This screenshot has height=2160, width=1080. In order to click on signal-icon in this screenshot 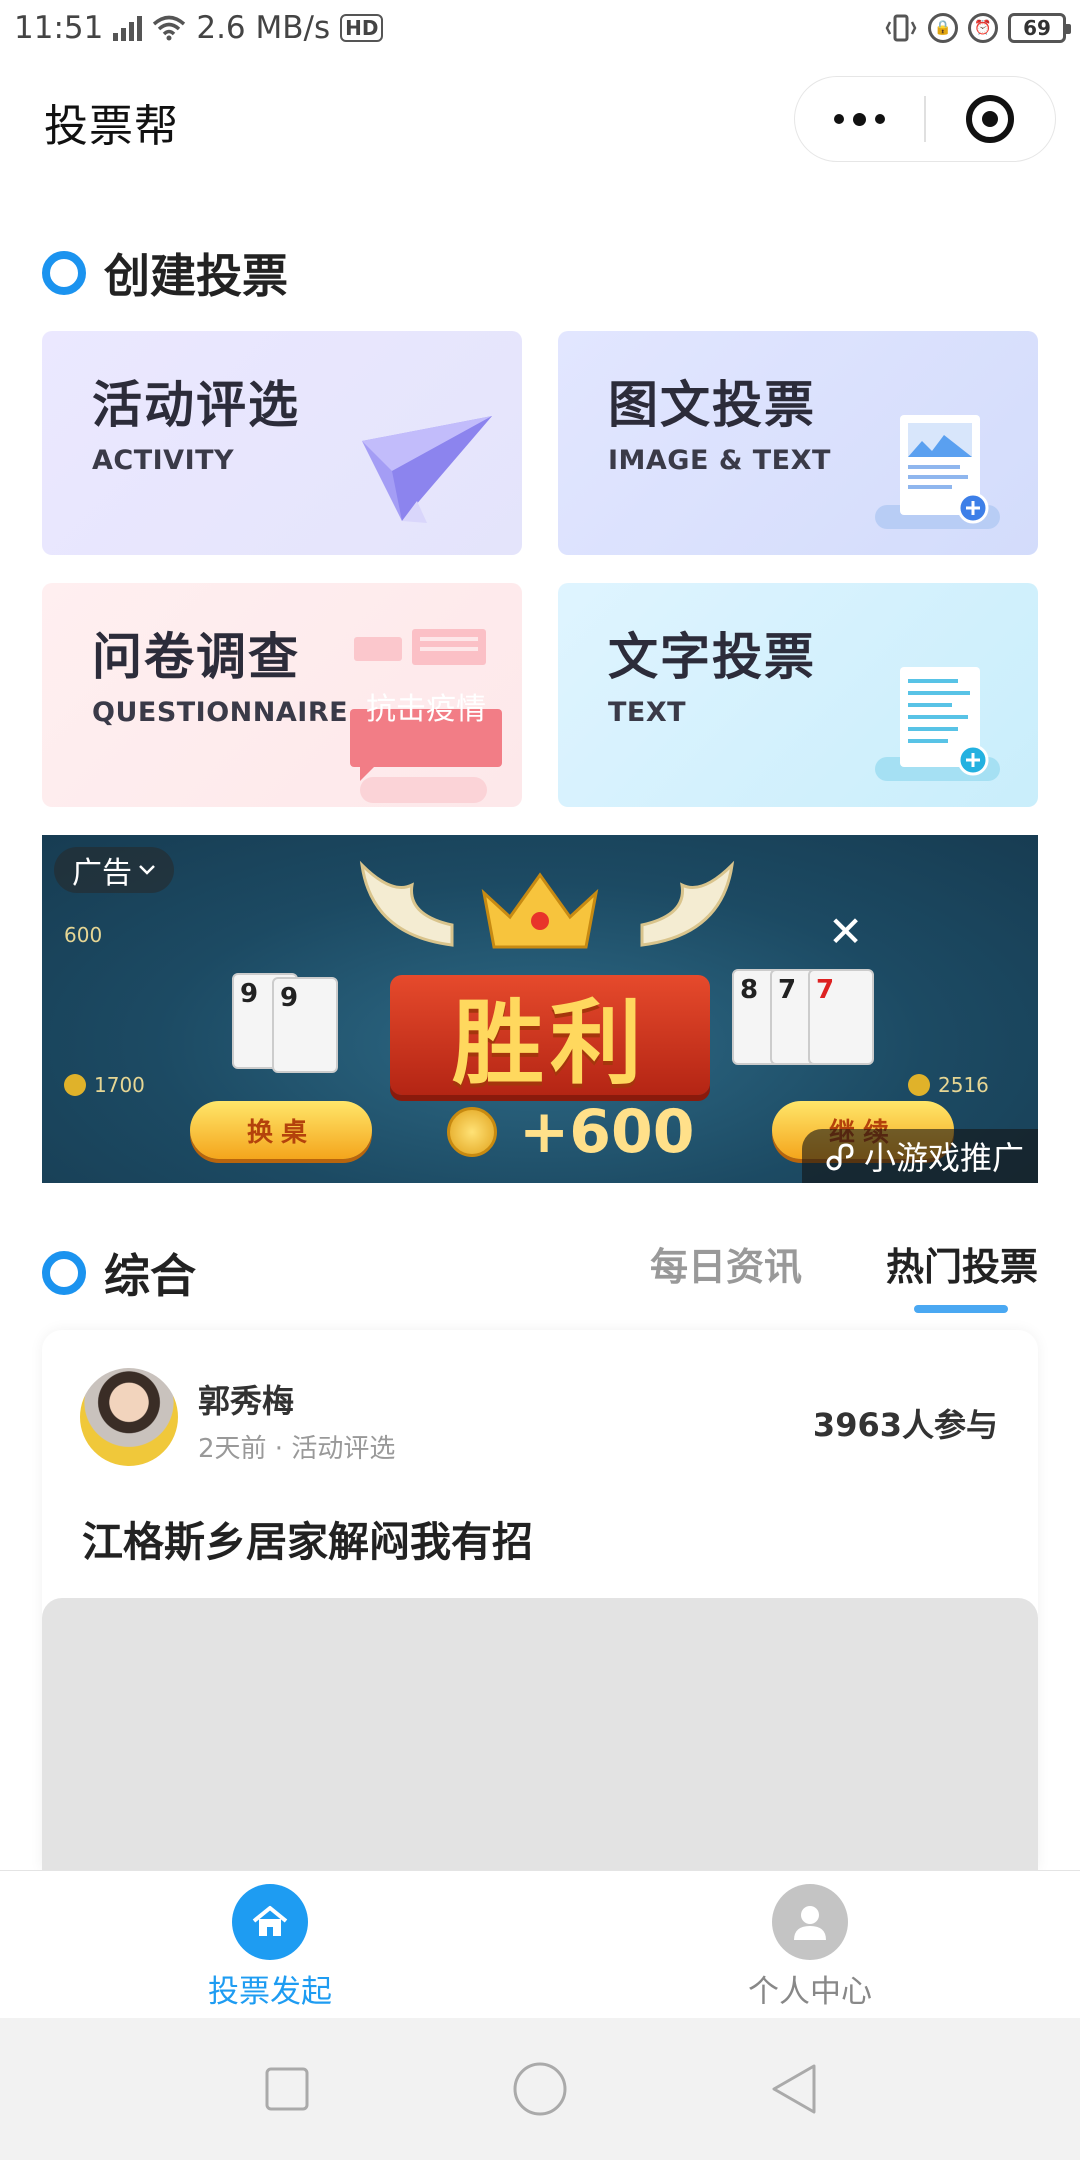, I will do `click(128, 28)`.